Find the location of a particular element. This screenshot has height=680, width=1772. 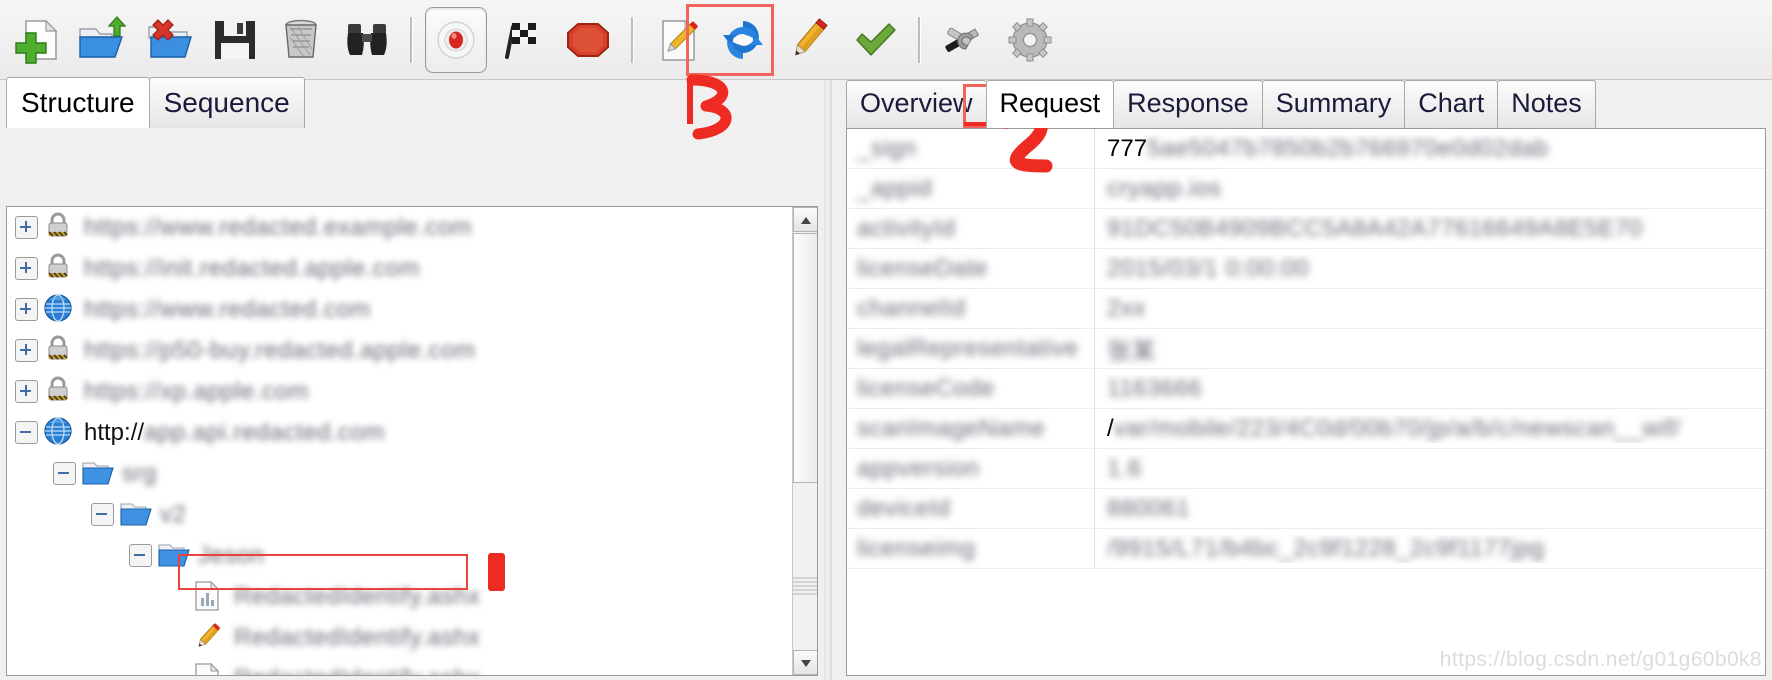

tree-row: https://www.redacted.example.com is located at coordinates (399, 227).